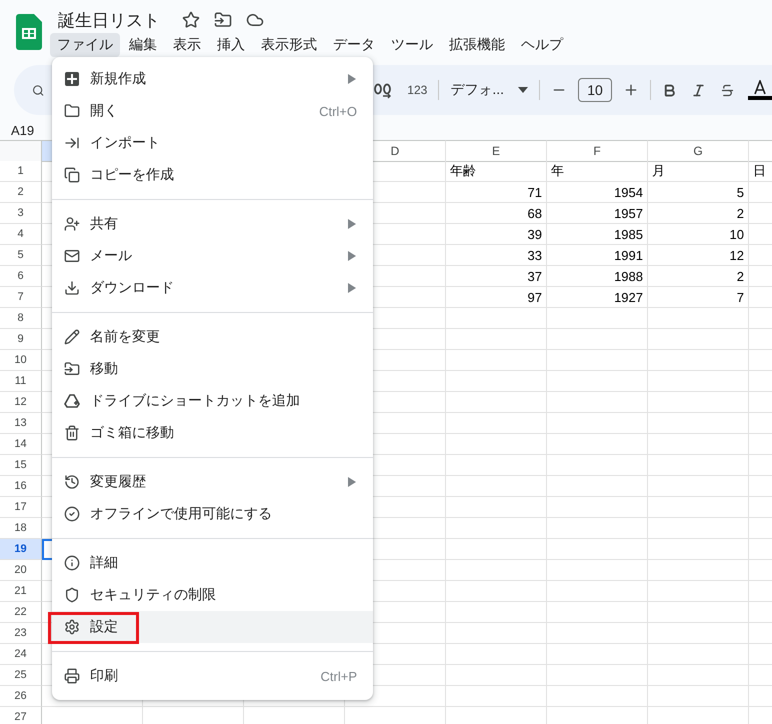  I want to click on trash-icon, so click(72, 433).